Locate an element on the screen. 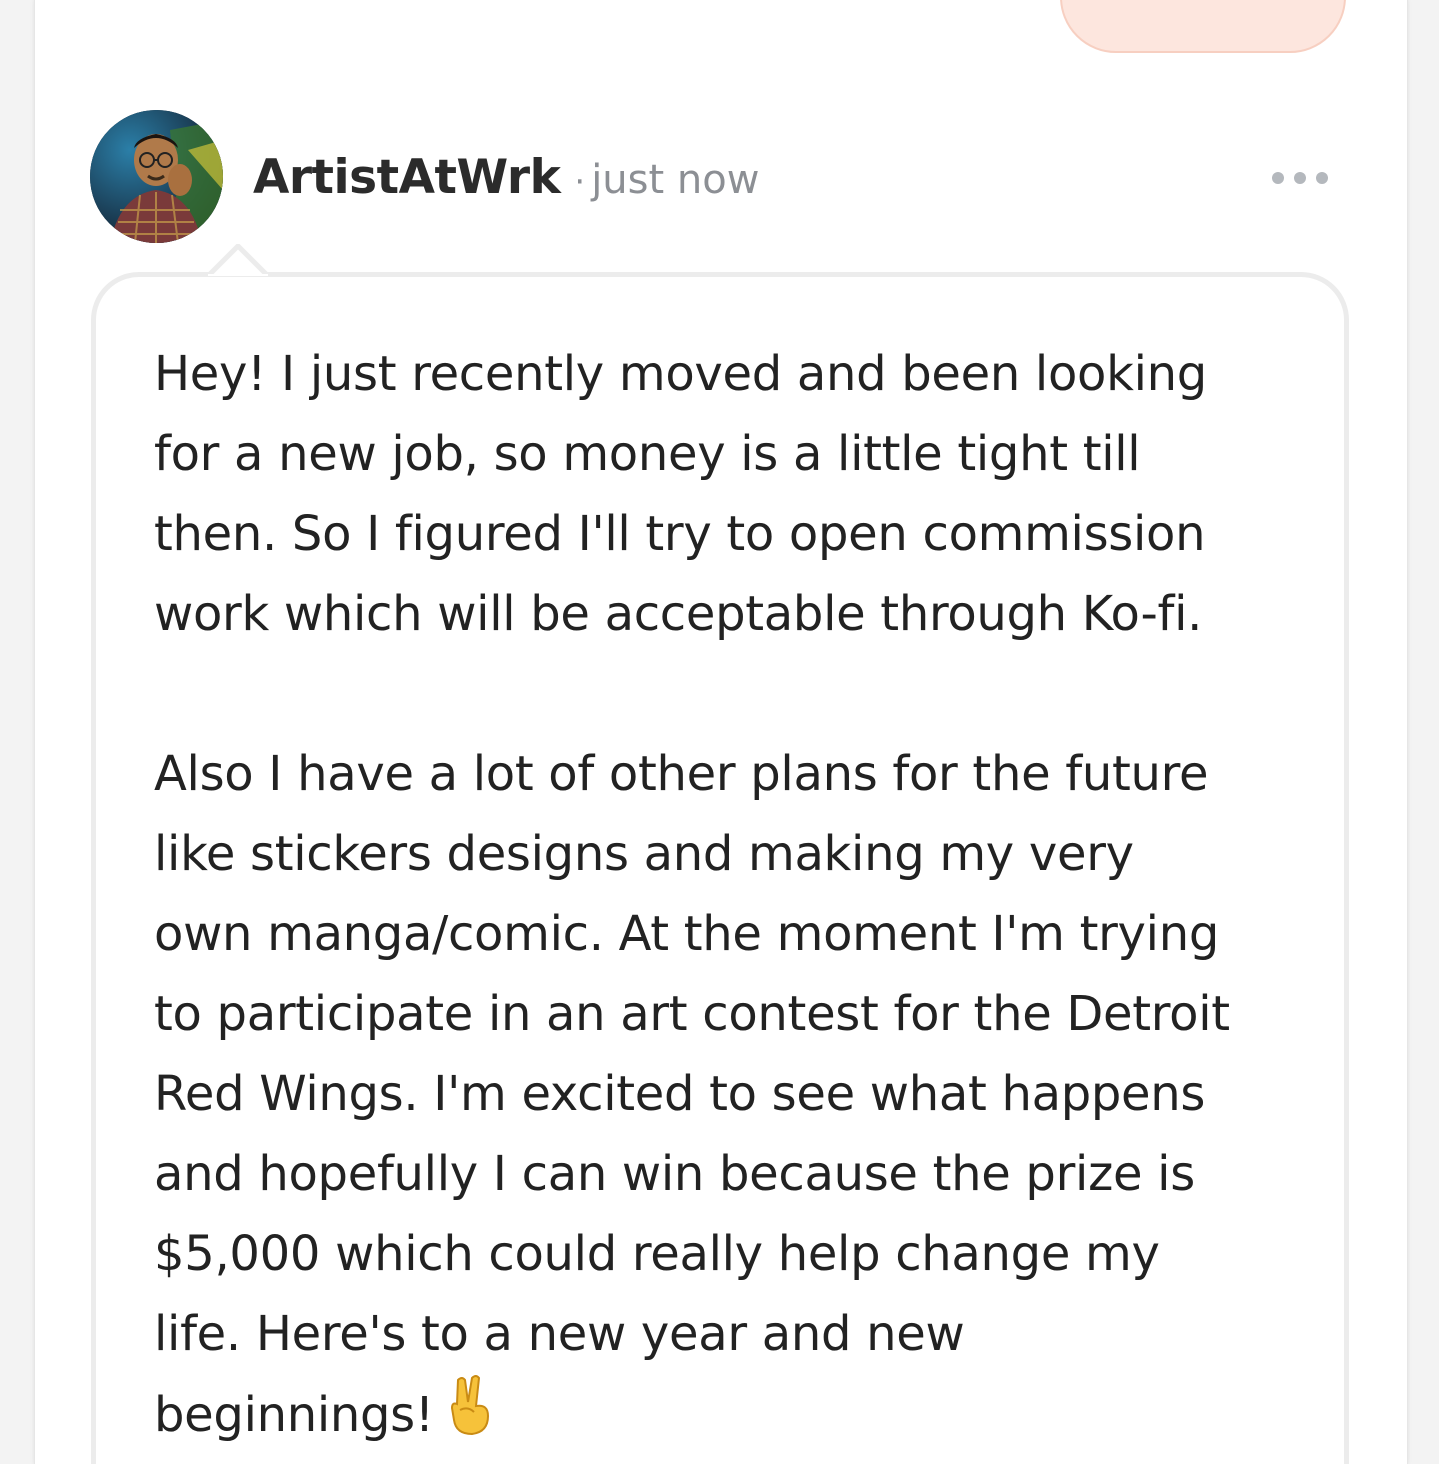 This screenshot has height=1464, width=1439. post-header: ArtistAtWrk · just now is located at coordinates (715, 176).